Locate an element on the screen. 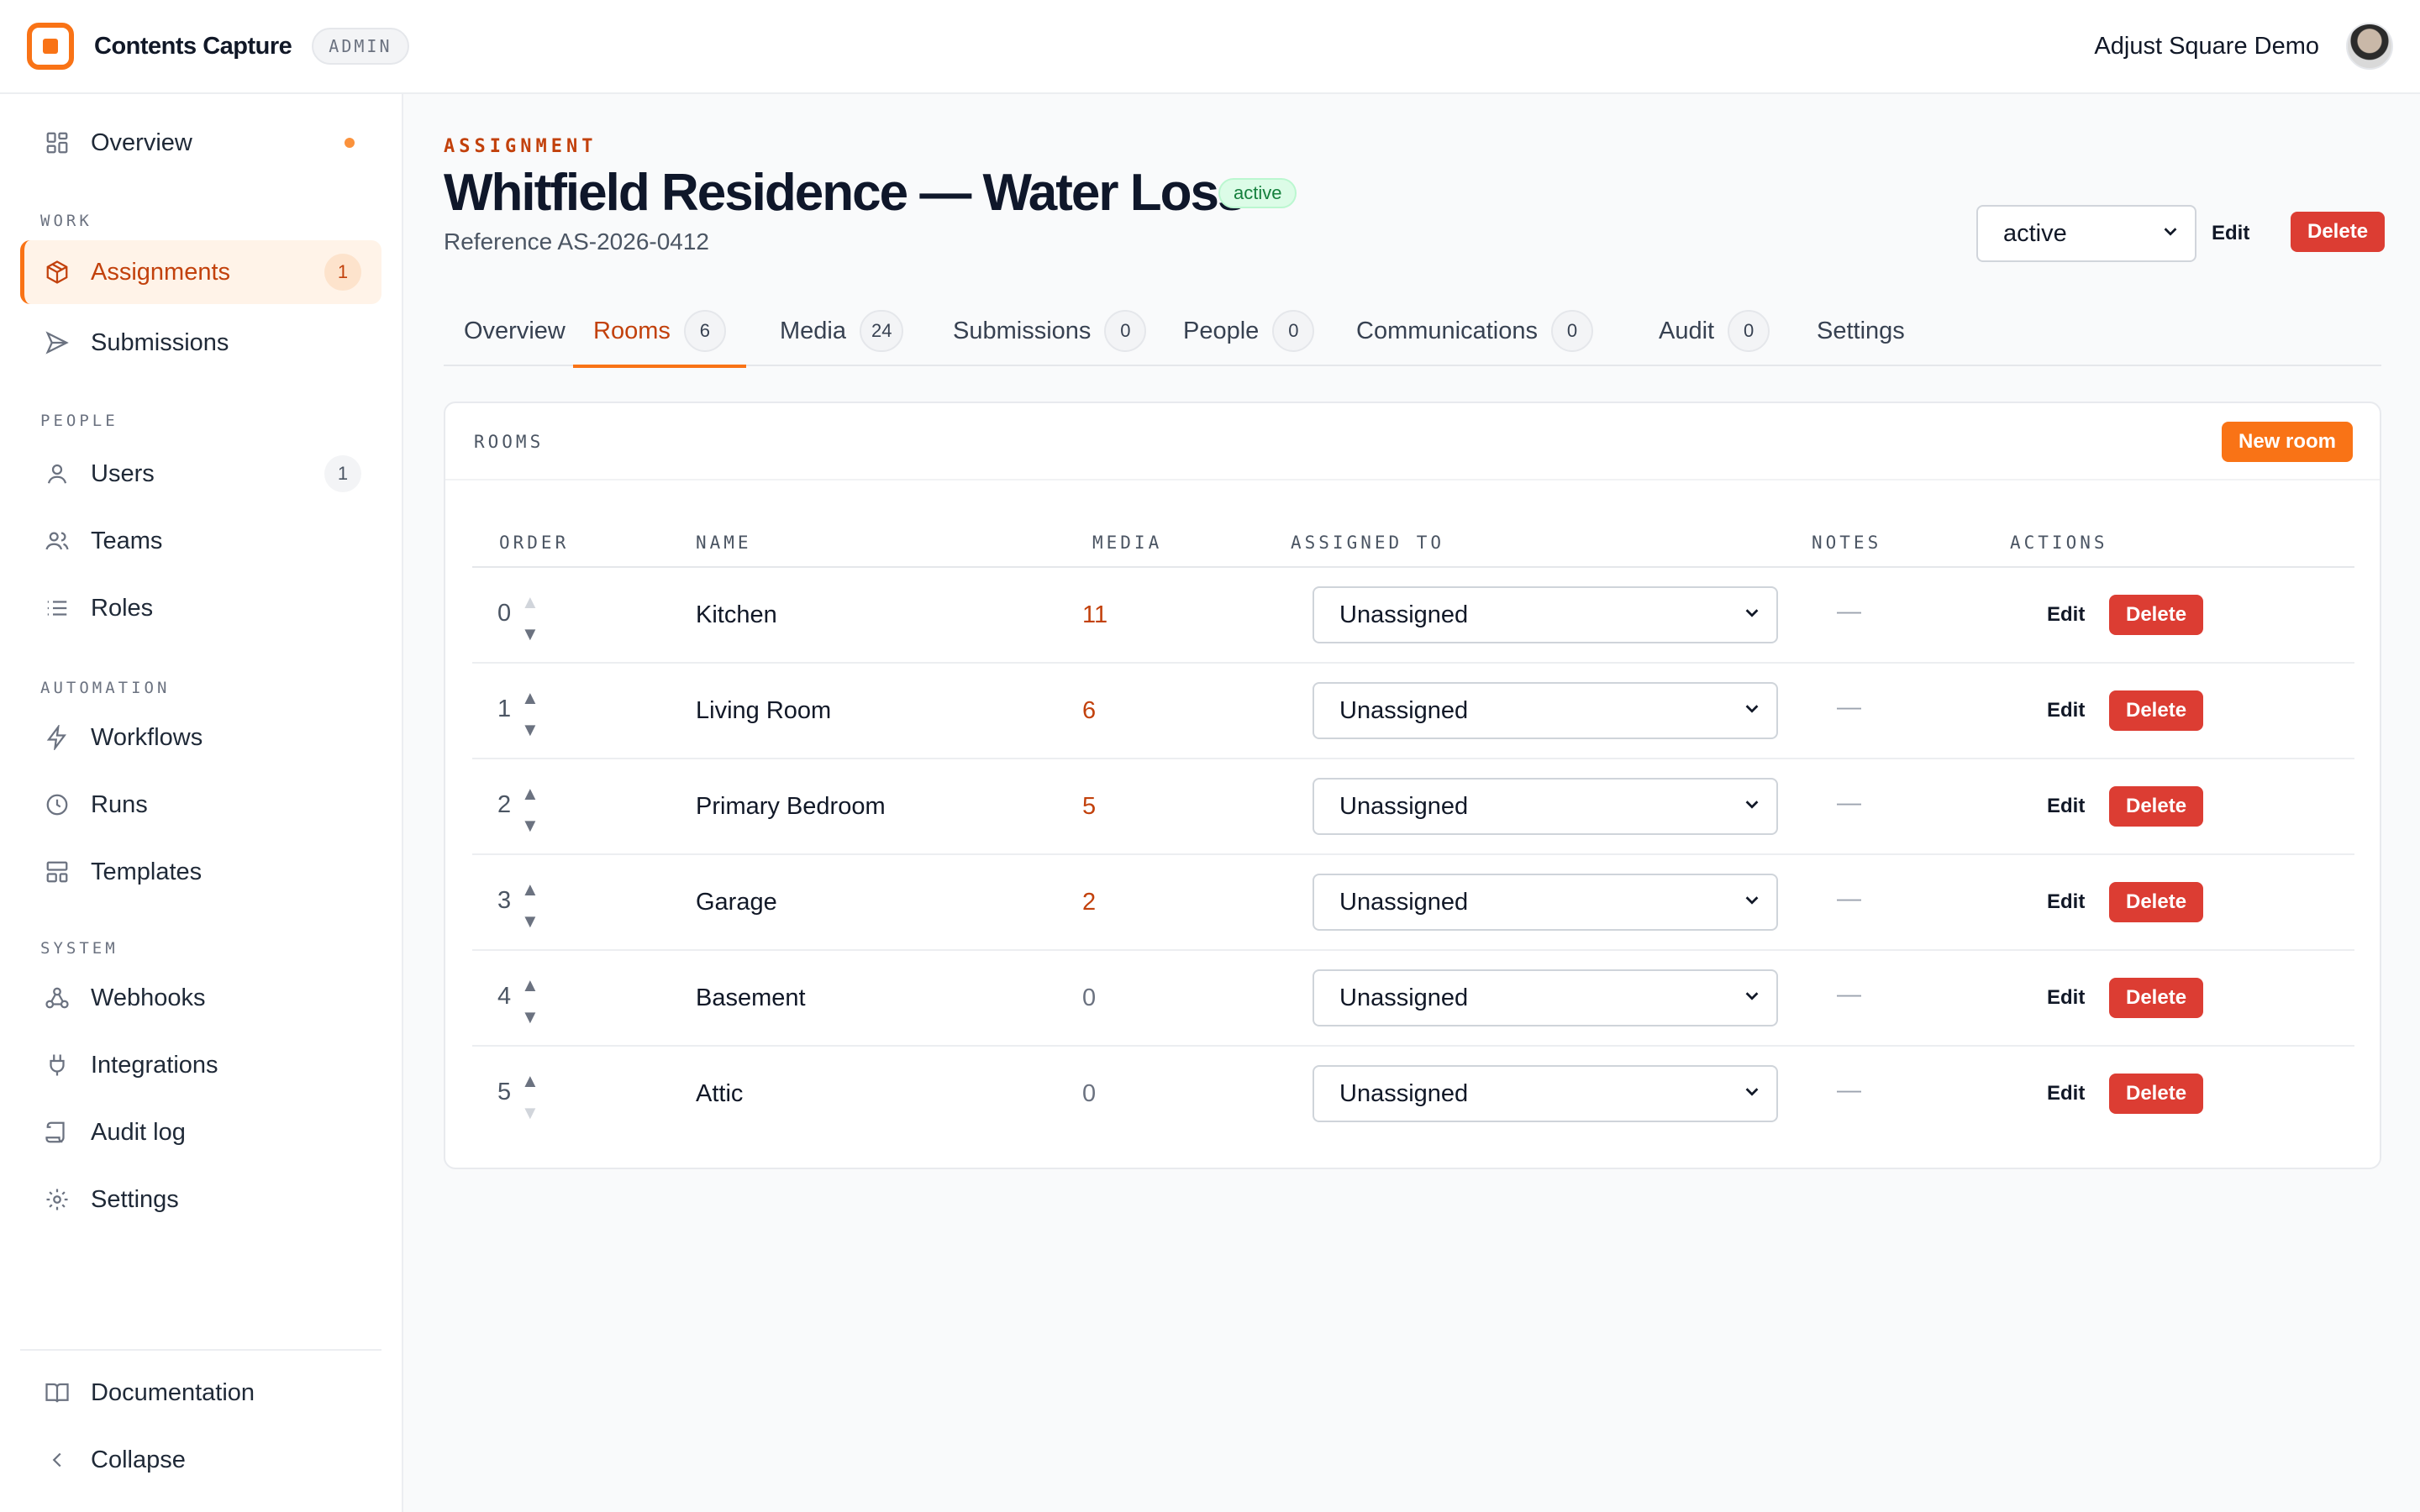 The image size is (2420, 1512). tab-label: People is located at coordinates (1222, 330).